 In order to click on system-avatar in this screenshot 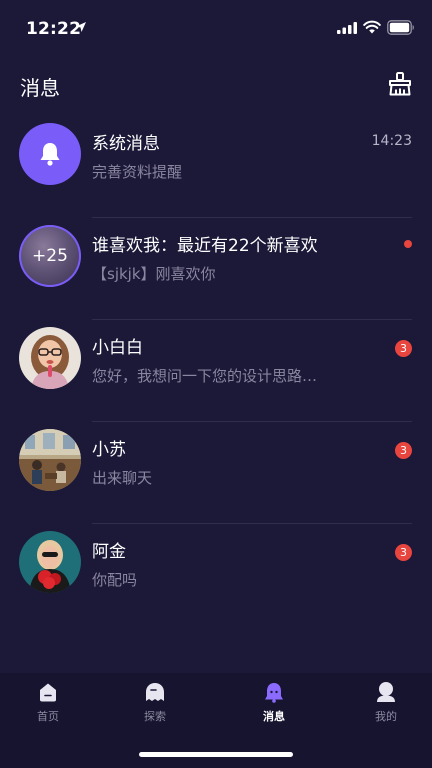, I will do `click(50, 154)`.